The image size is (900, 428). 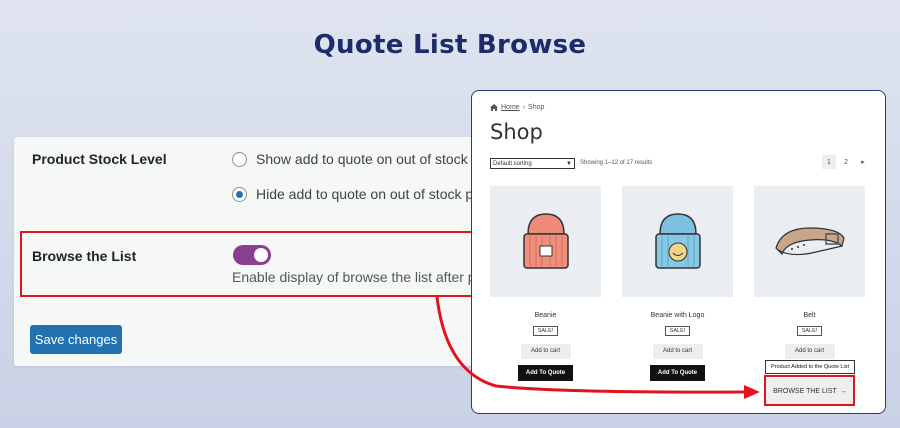 What do you see at coordinates (536, 107) in the screenshot?
I see `breadcrumb-current: Shop` at bounding box center [536, 107].